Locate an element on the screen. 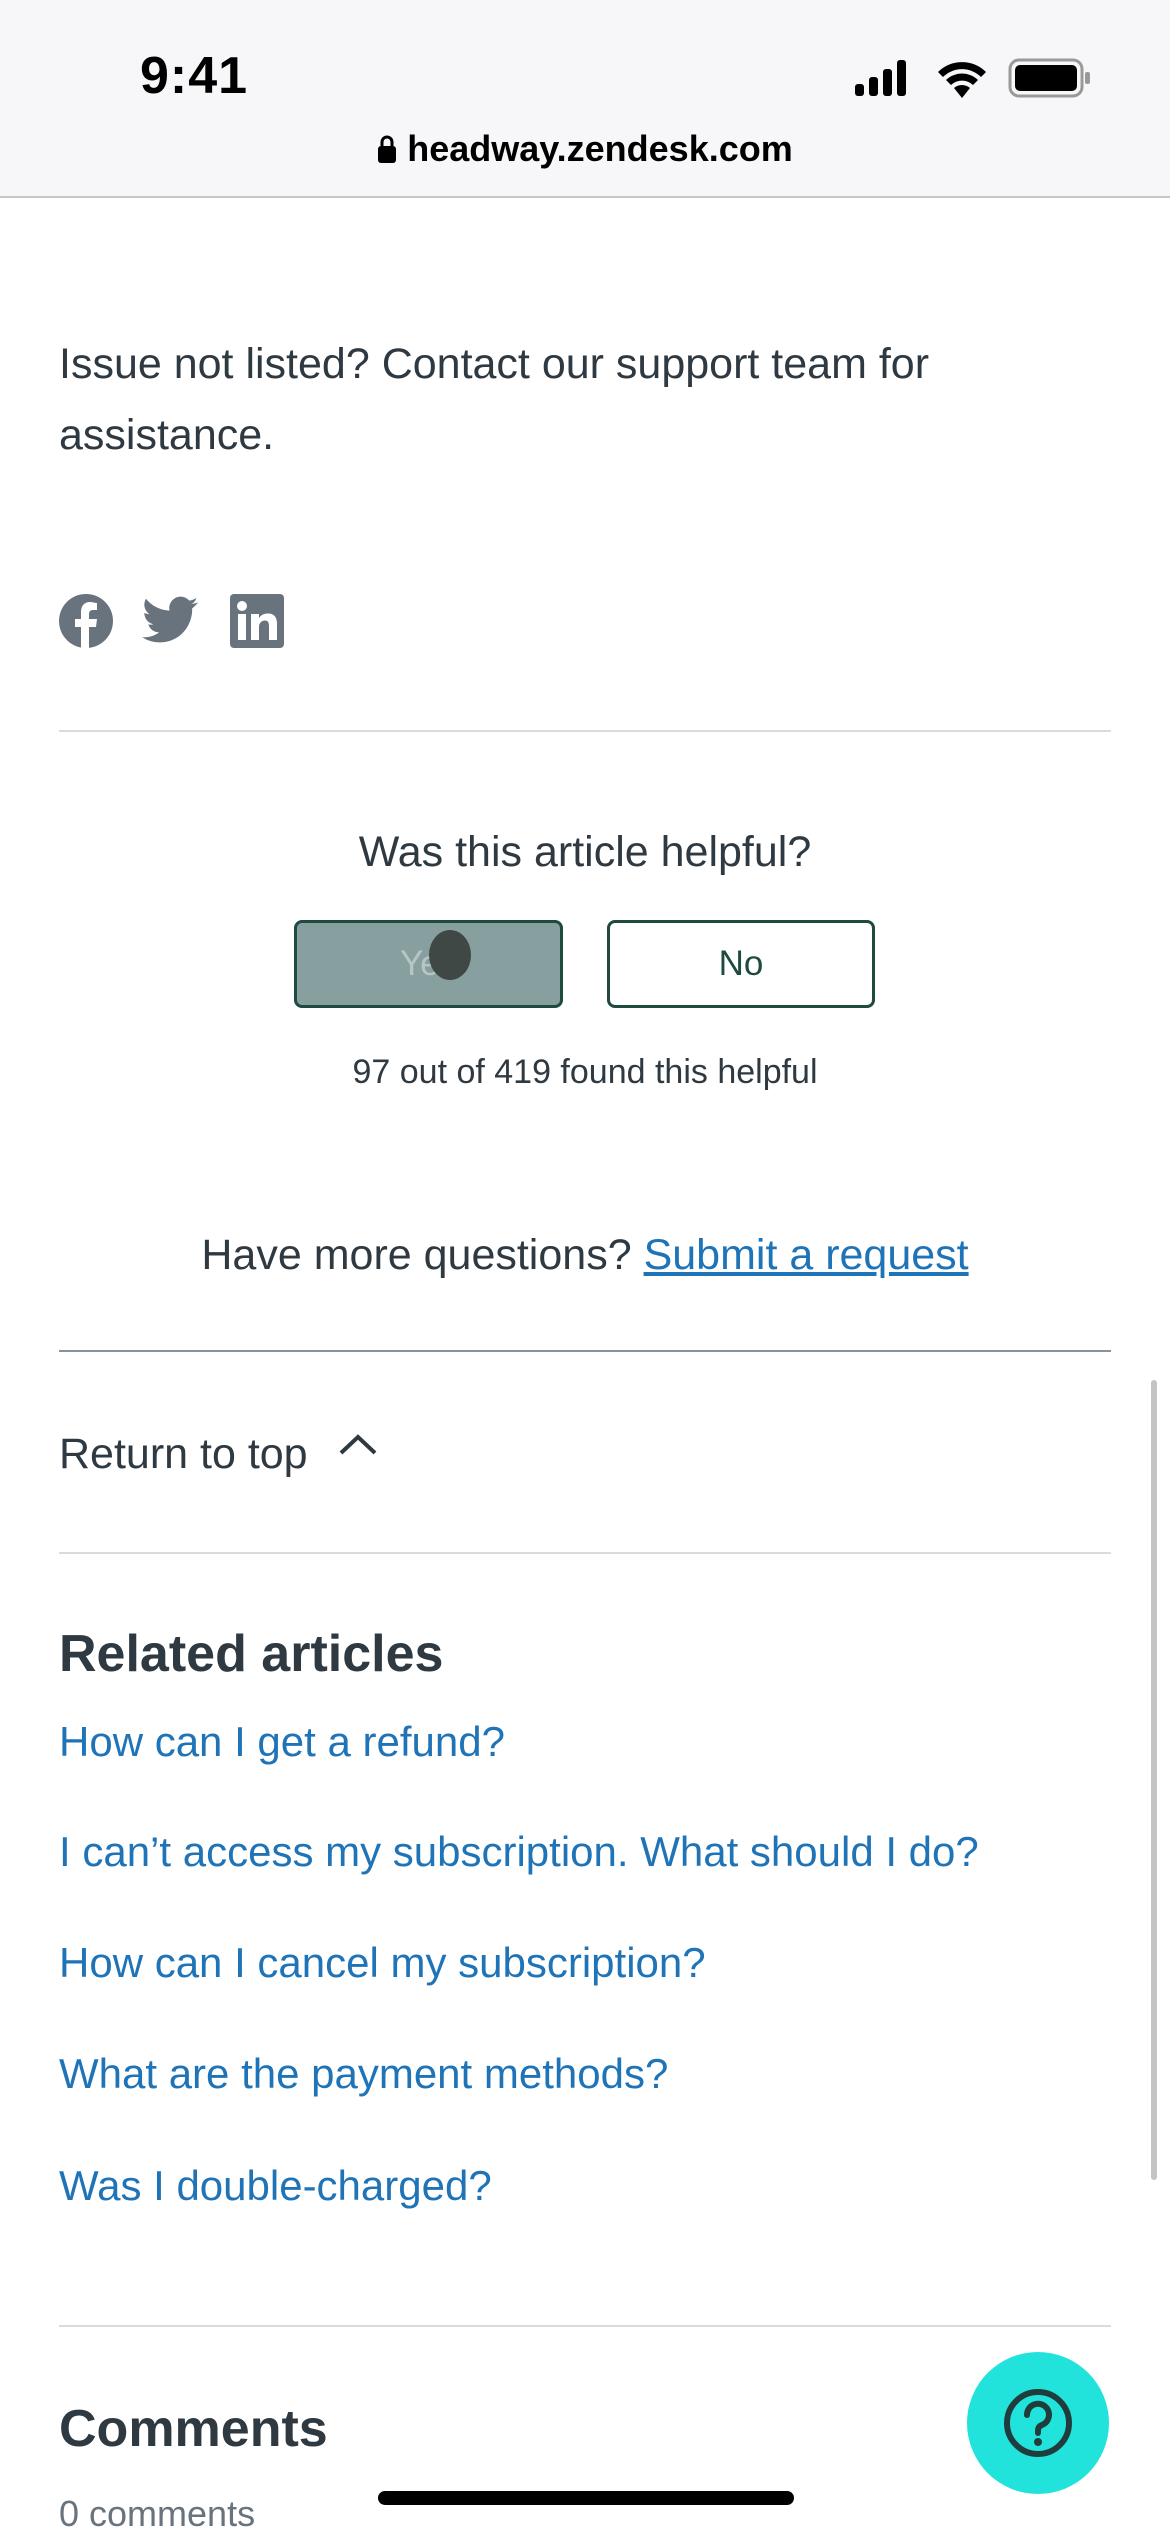 The width and height of the screenshot is (1170, 2535). wifi-icon is located at coordinates (962, 80).